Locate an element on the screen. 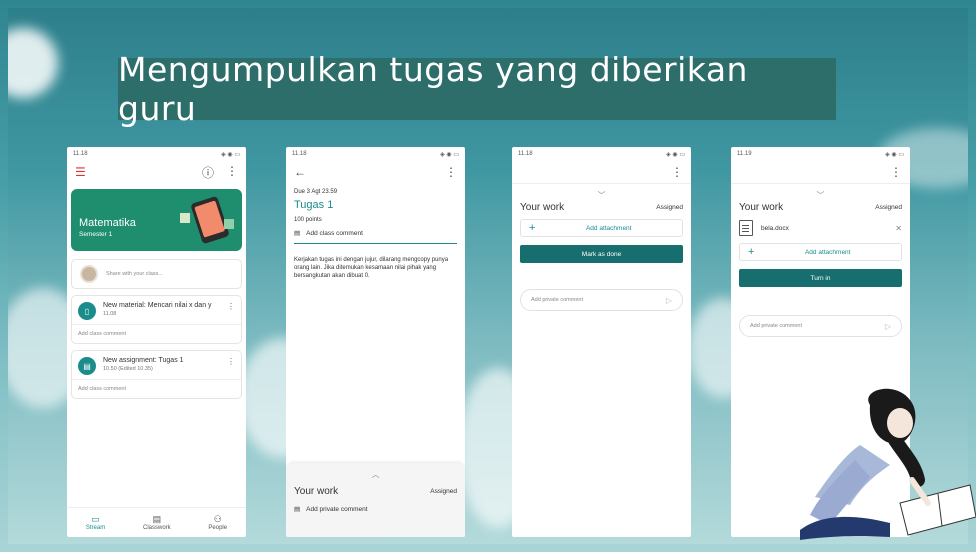  back-arrow-icon: ← is located at coordinates (300, 172).